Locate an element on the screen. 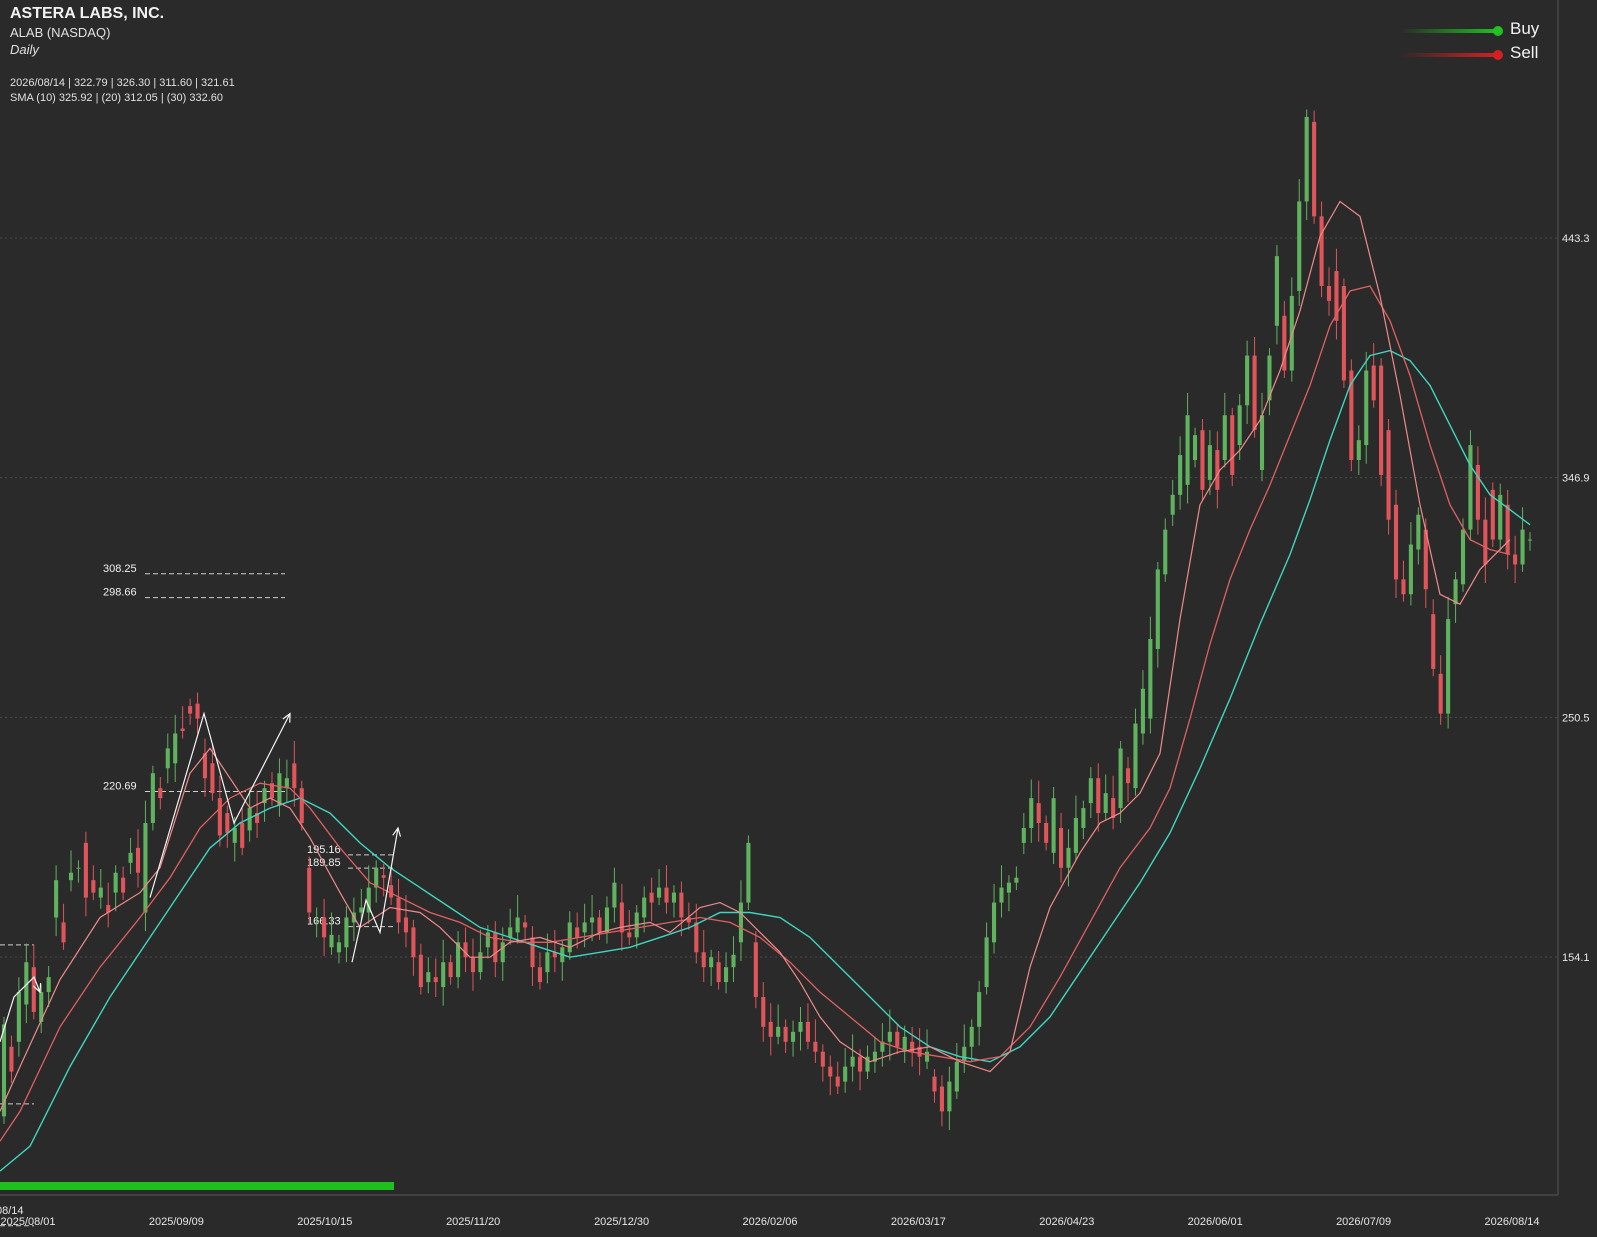  company-name: ASTERA LABS, INC. is located at coordinates (87, 13).